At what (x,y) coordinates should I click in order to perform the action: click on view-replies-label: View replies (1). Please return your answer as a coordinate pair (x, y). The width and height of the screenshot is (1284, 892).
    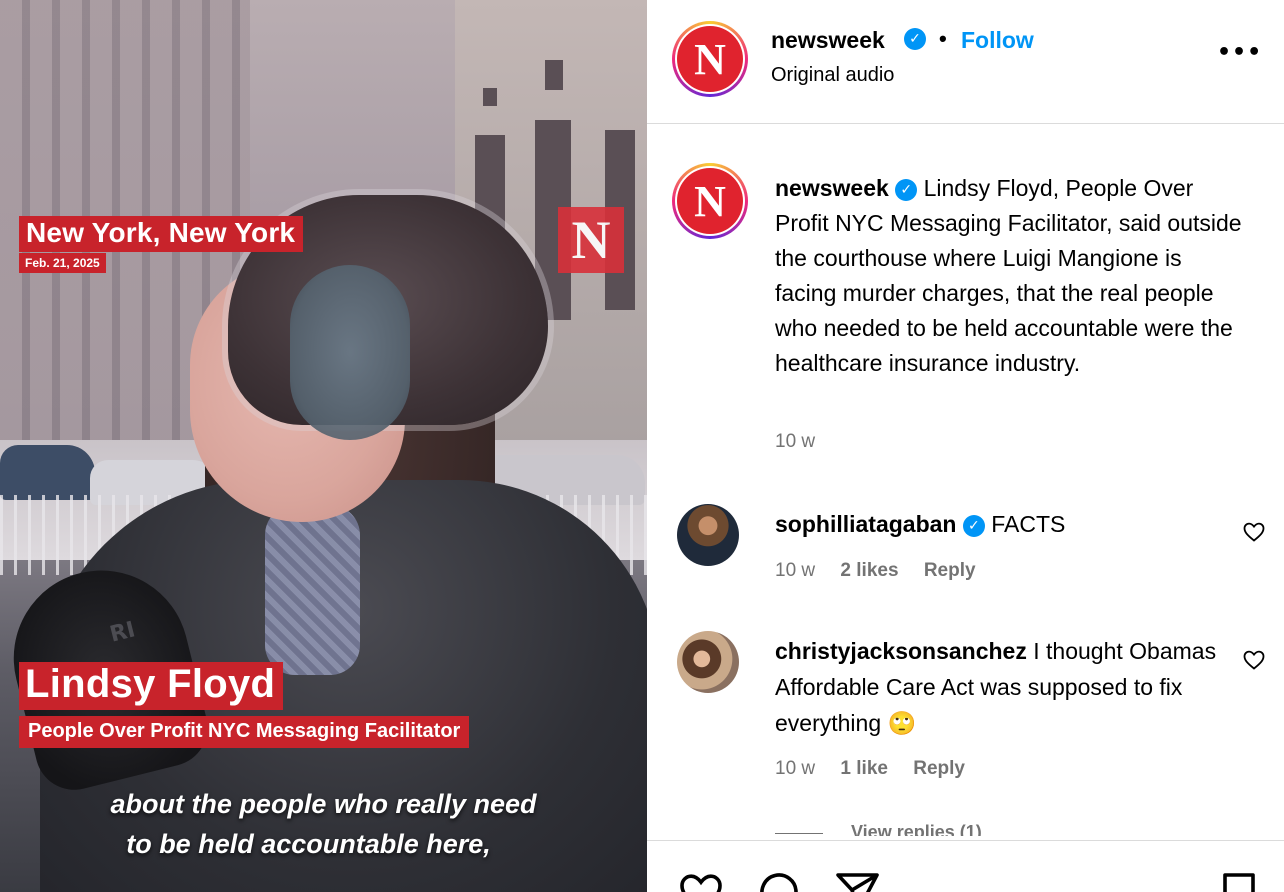
    Looking at the image, I should click on (916, 829).